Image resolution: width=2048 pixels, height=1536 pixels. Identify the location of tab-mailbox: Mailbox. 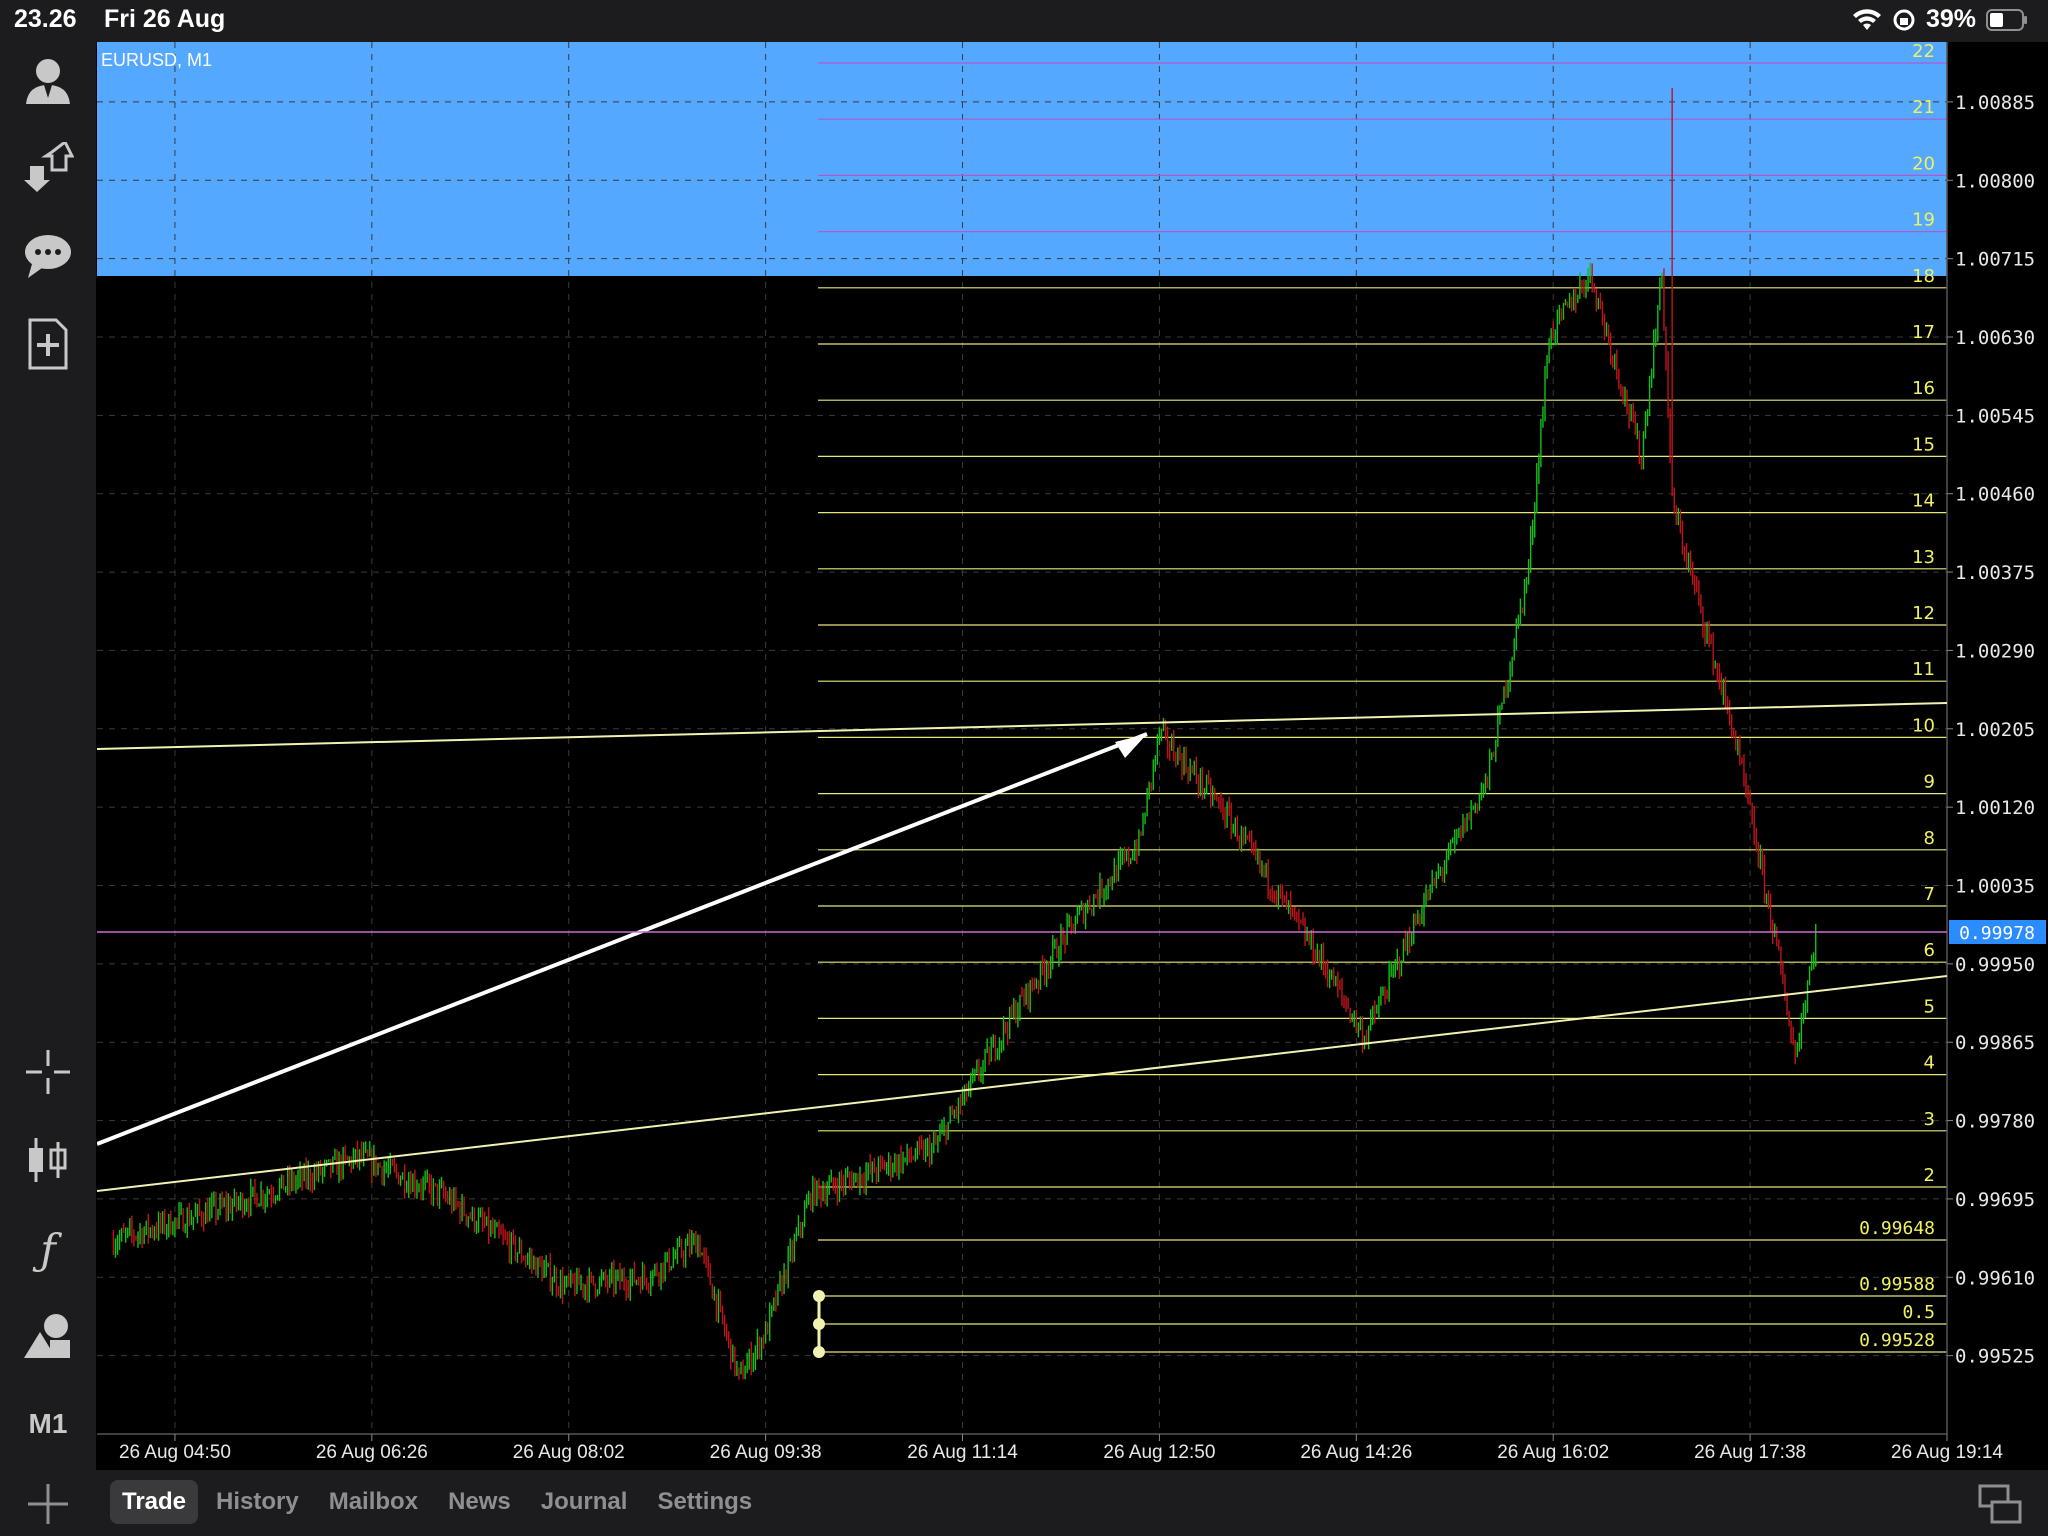
(373, 1502).